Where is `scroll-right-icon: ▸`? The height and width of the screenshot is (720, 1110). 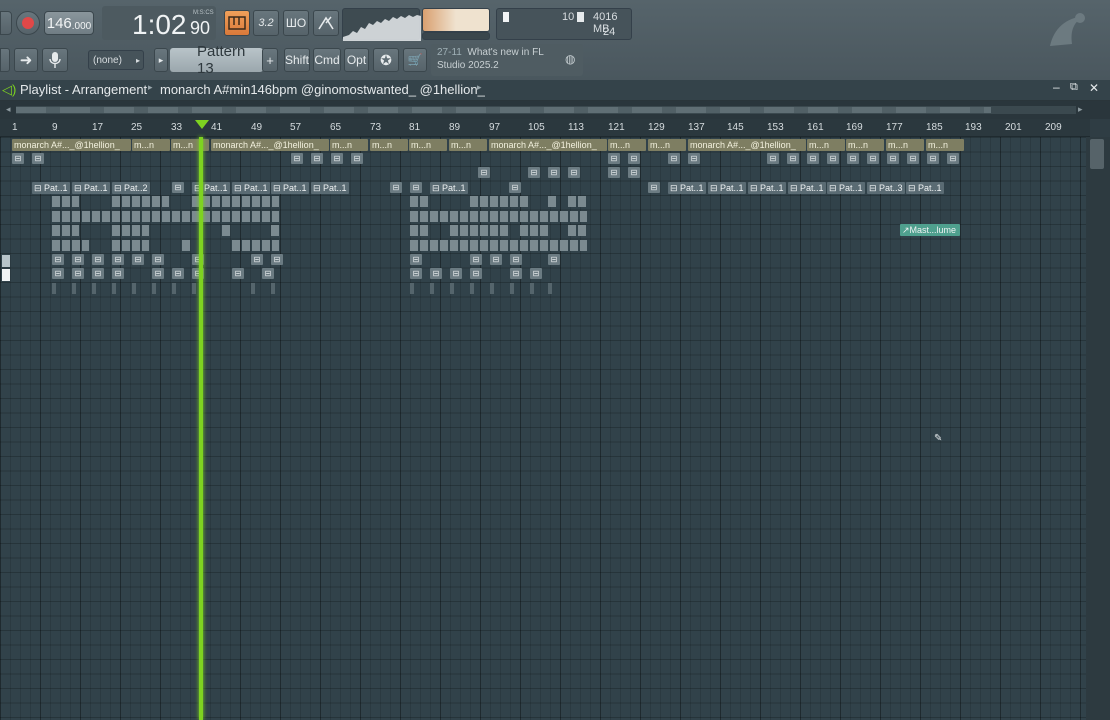
scroll-right-icon: ▸ is located at coordinates (1080, 109).